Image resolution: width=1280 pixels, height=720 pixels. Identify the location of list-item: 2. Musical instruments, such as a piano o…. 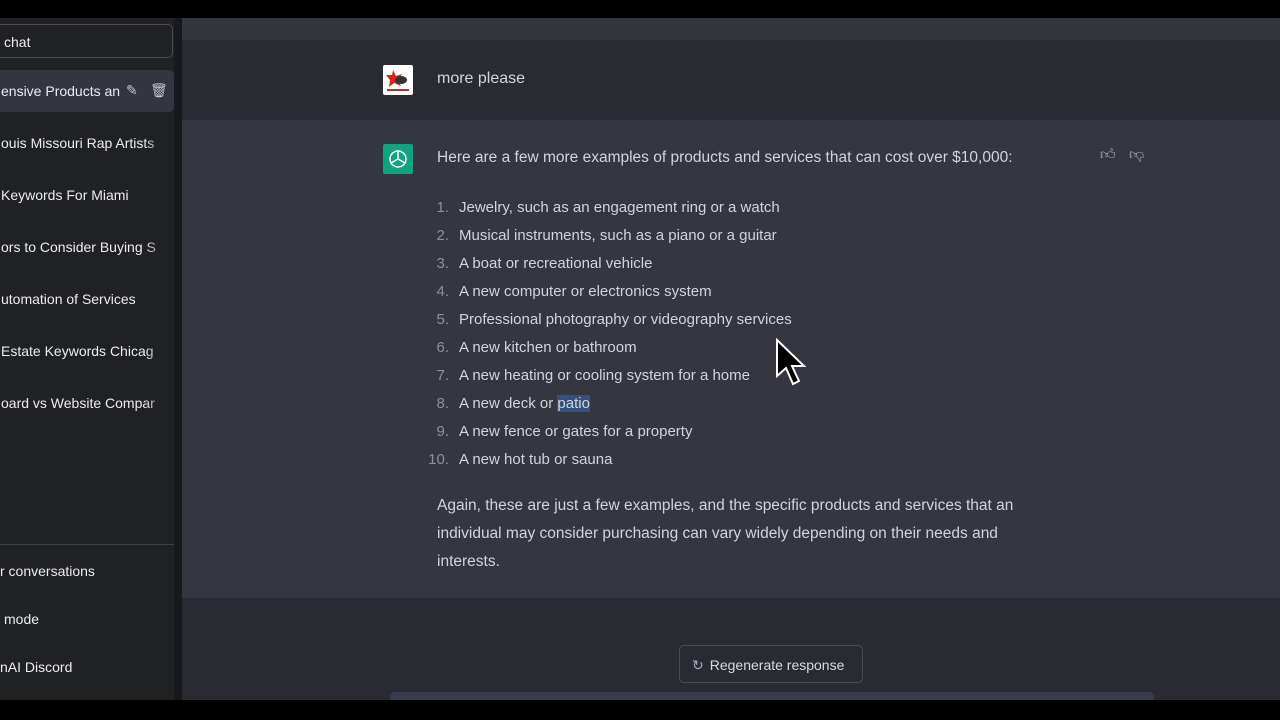
(614, 236).